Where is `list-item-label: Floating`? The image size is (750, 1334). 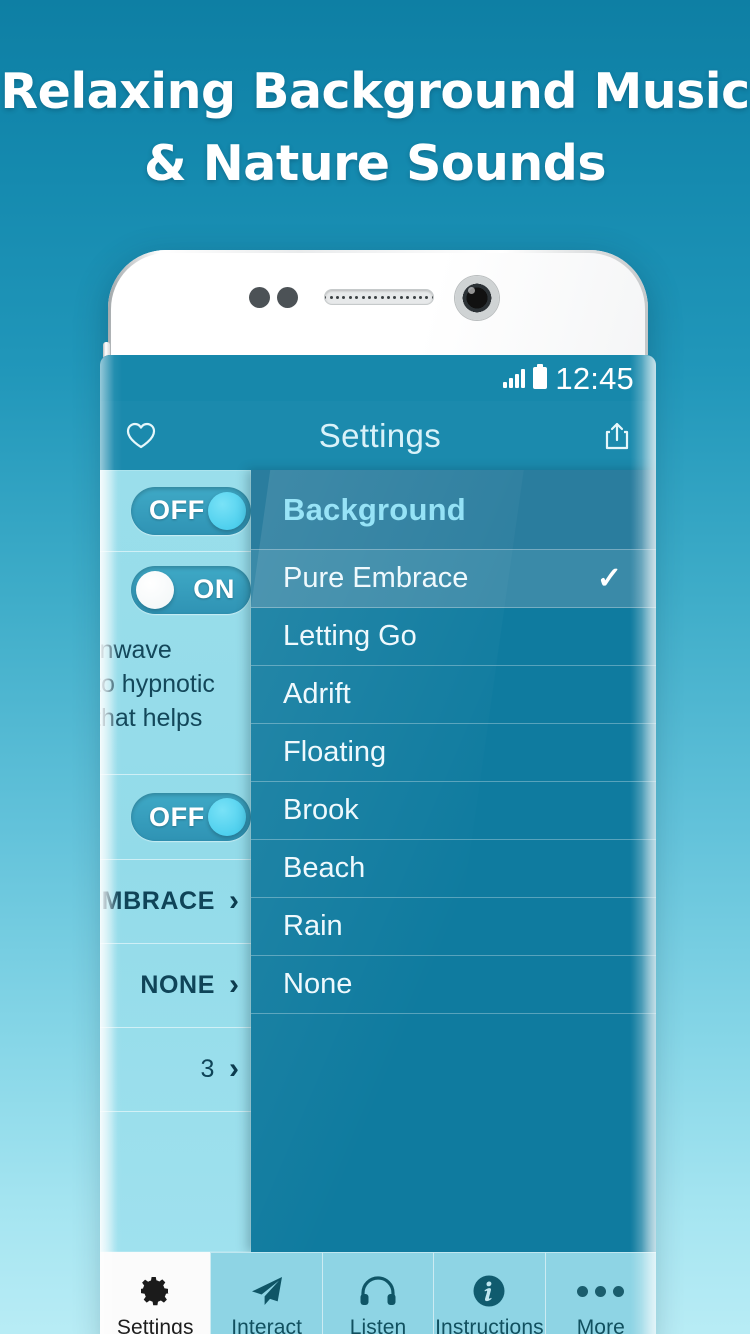 list-item-label: Floating is located at coordinates (335, 752).